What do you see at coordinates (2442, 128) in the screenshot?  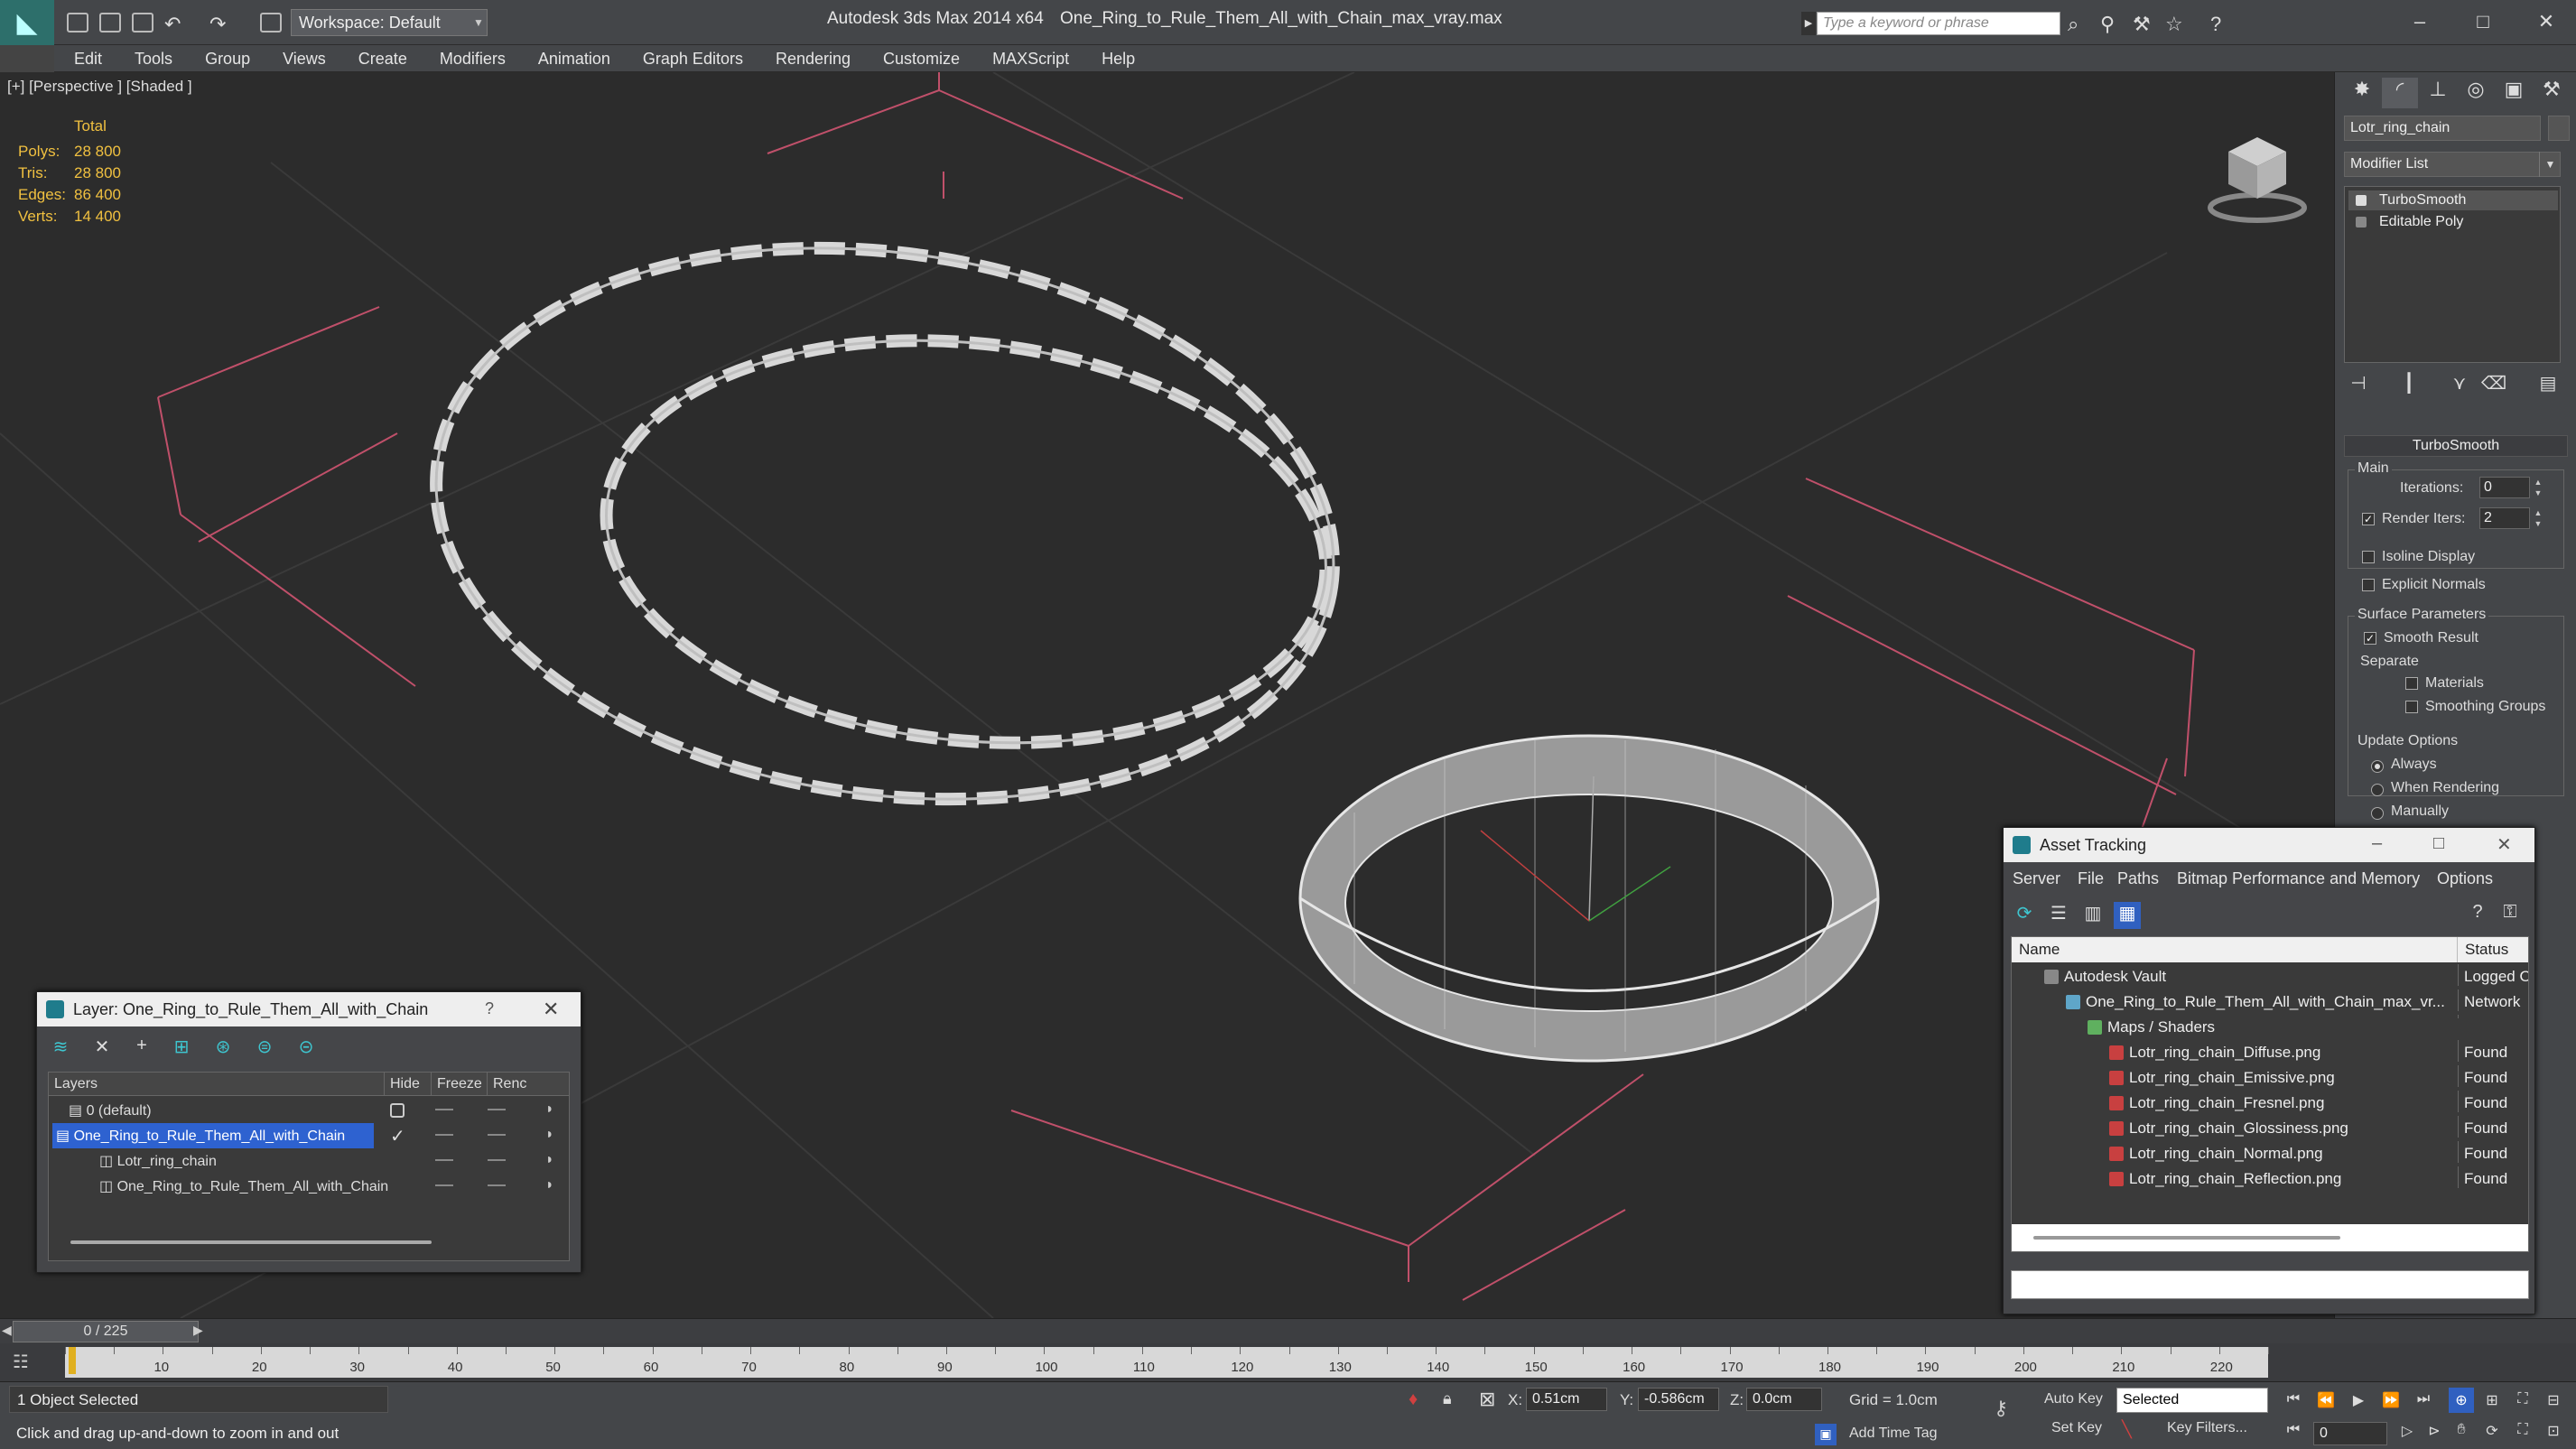 I see `object-name-field: Lotr_ring_chain` at bounding box center [2442, 128].